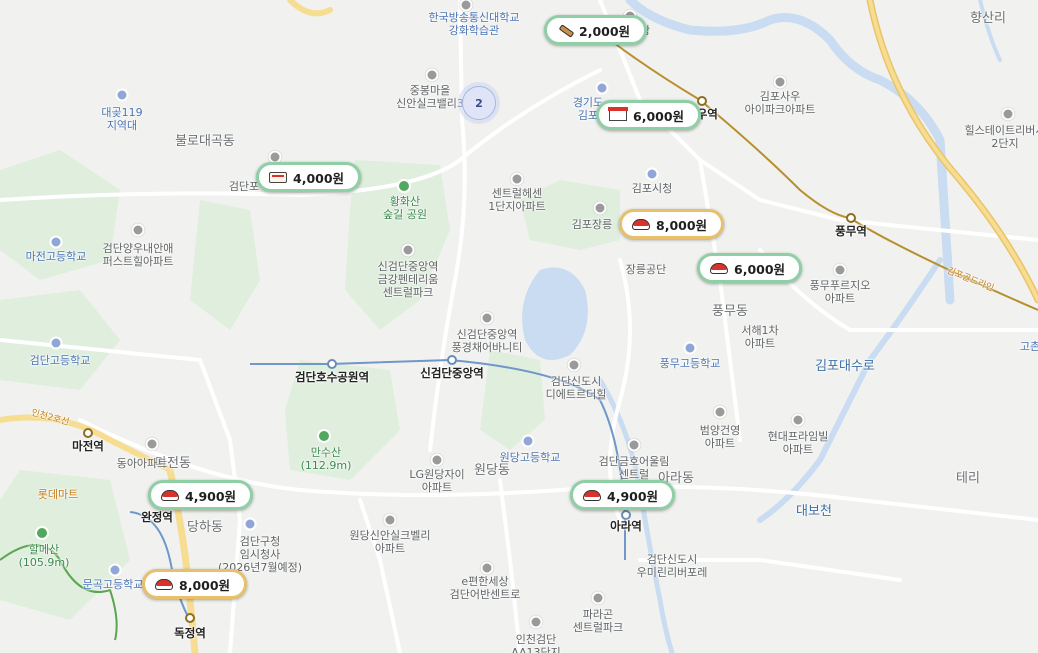 The image size is (1038, 653). I want to click on poi-marker-manusan, so click(324, 436).